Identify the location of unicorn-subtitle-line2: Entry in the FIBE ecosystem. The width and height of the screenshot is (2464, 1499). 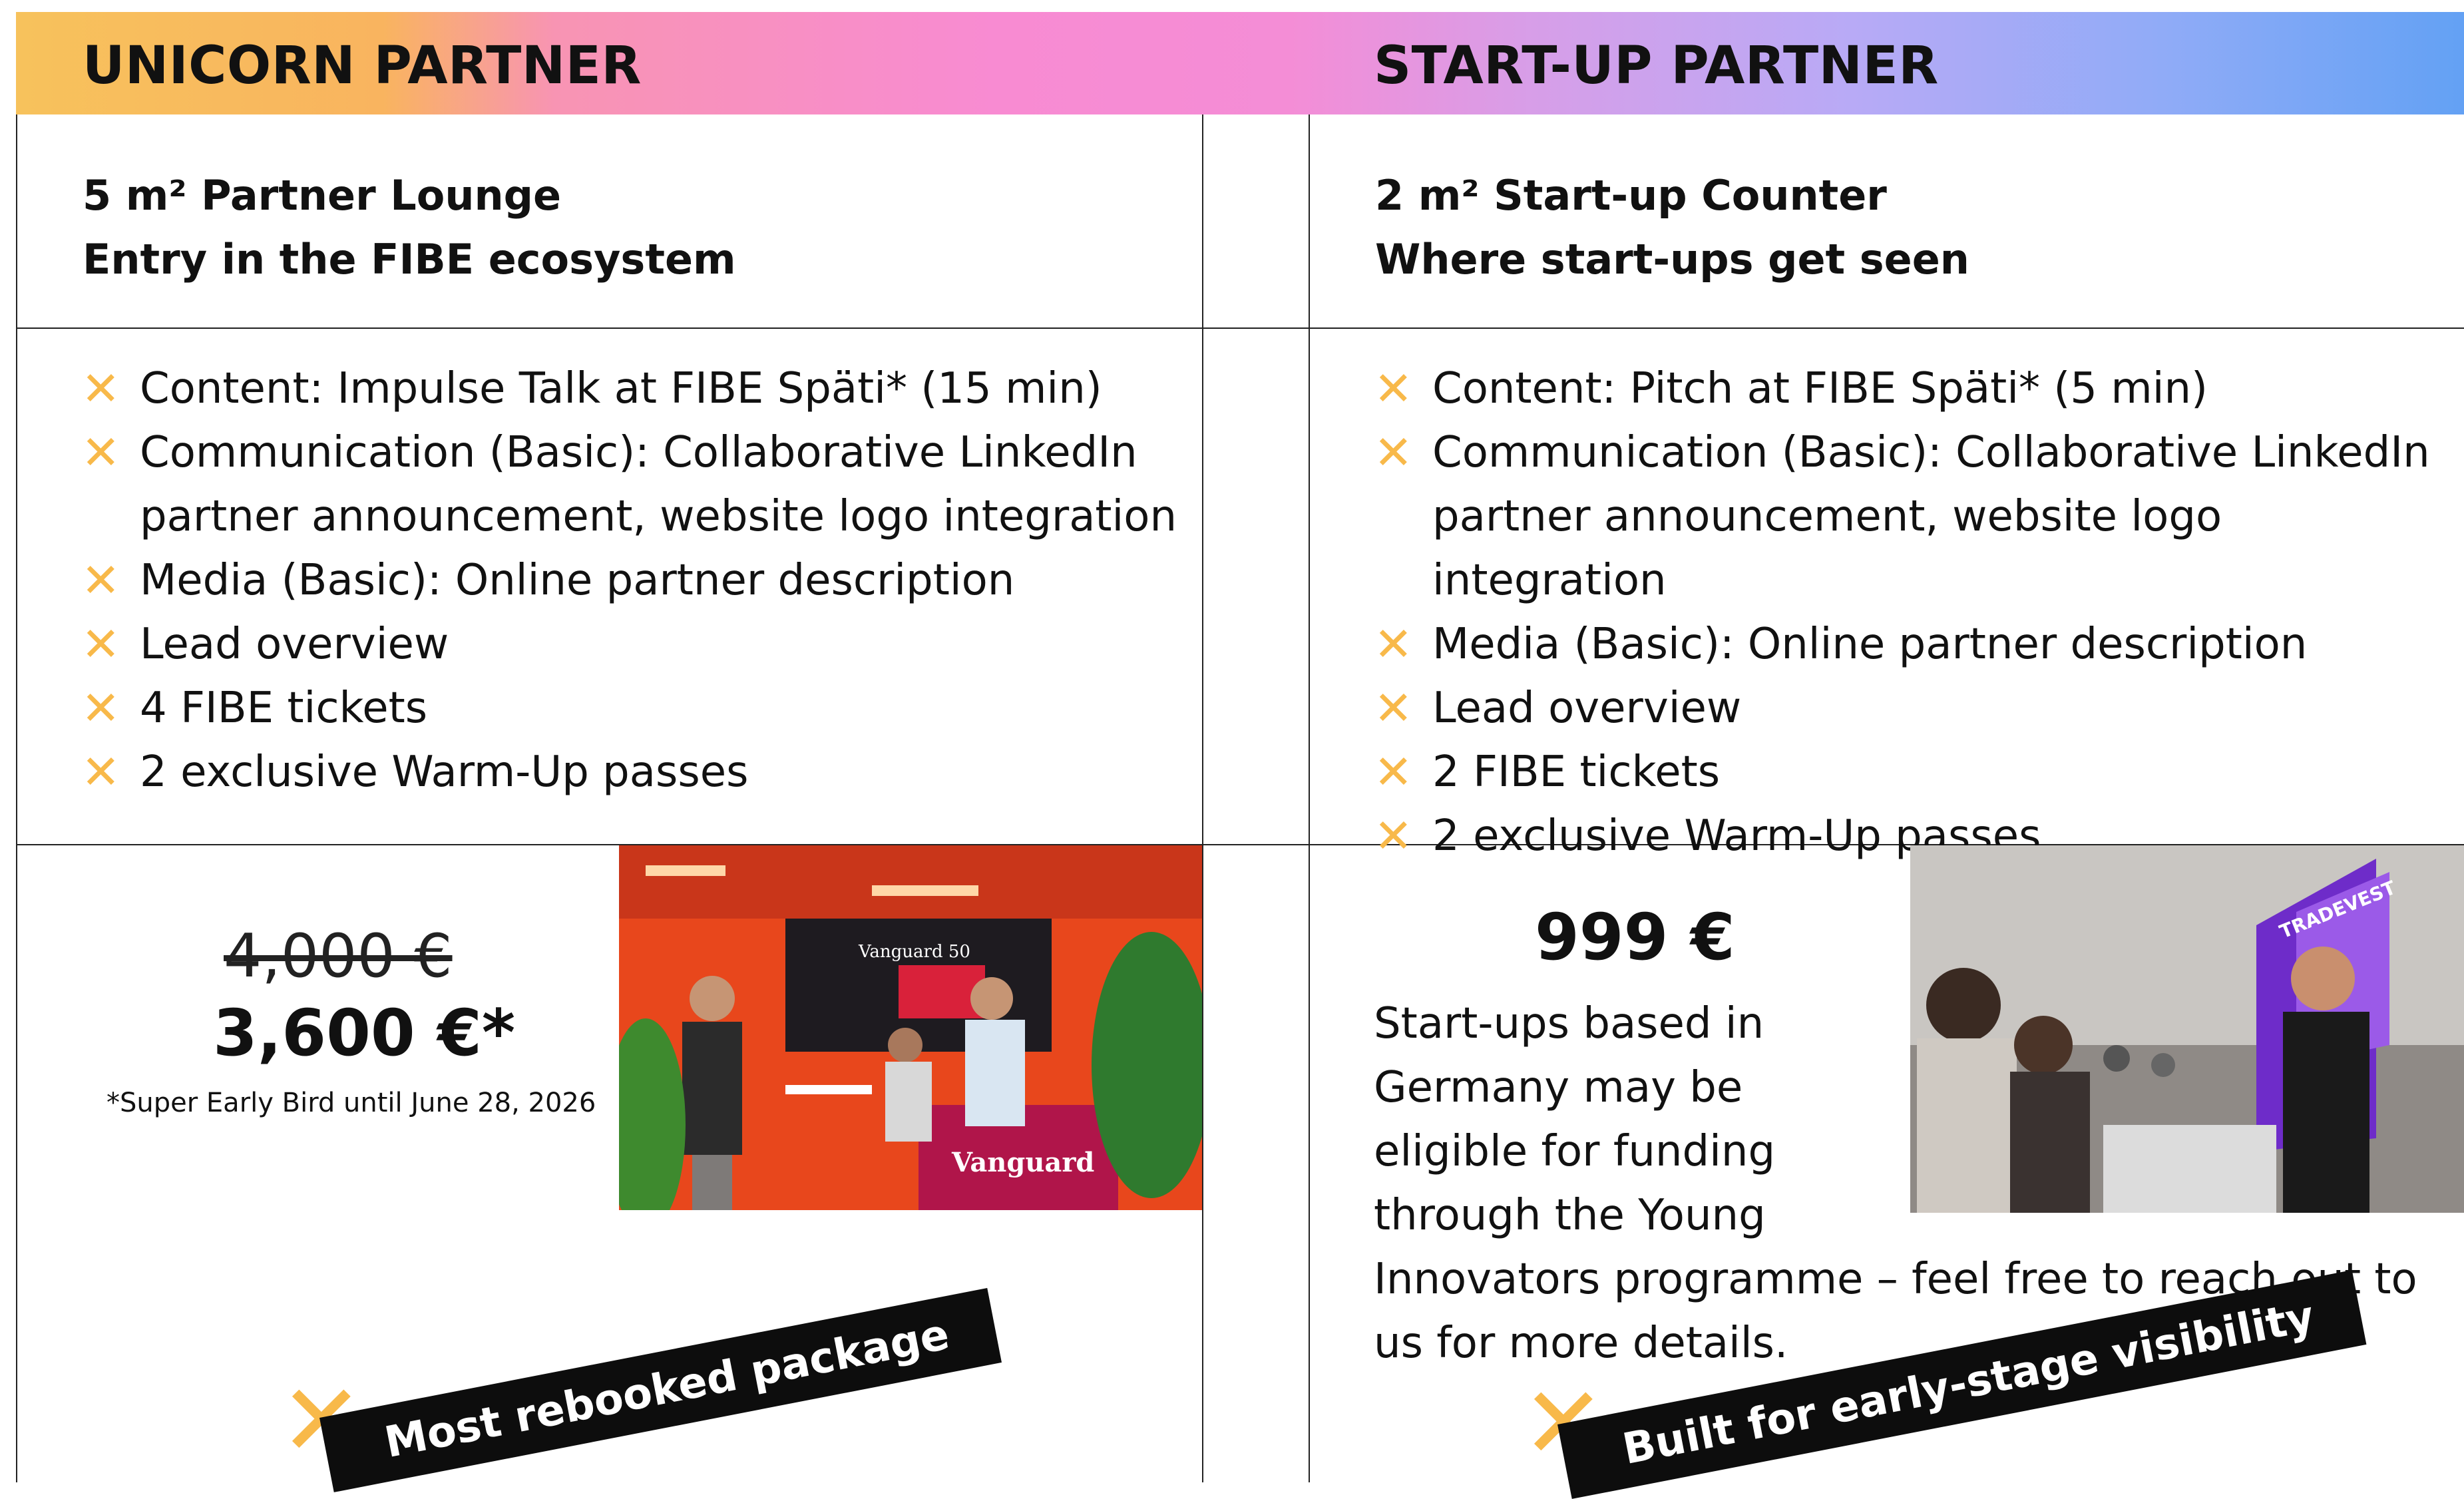
(409, 259).